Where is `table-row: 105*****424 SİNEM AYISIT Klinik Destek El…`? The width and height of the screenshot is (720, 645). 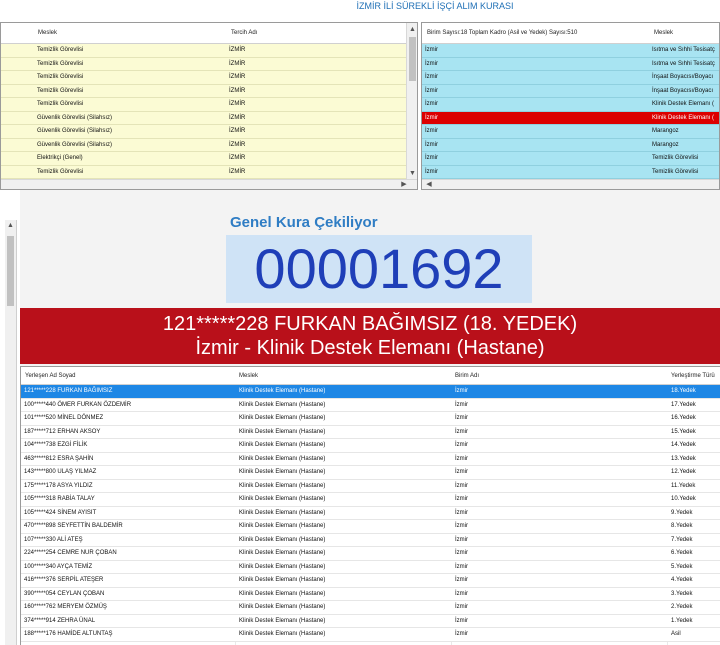
table-row: 105*****424 SİNEM AYISIT Klinik Destek El… is located at coordinates (370, 513).